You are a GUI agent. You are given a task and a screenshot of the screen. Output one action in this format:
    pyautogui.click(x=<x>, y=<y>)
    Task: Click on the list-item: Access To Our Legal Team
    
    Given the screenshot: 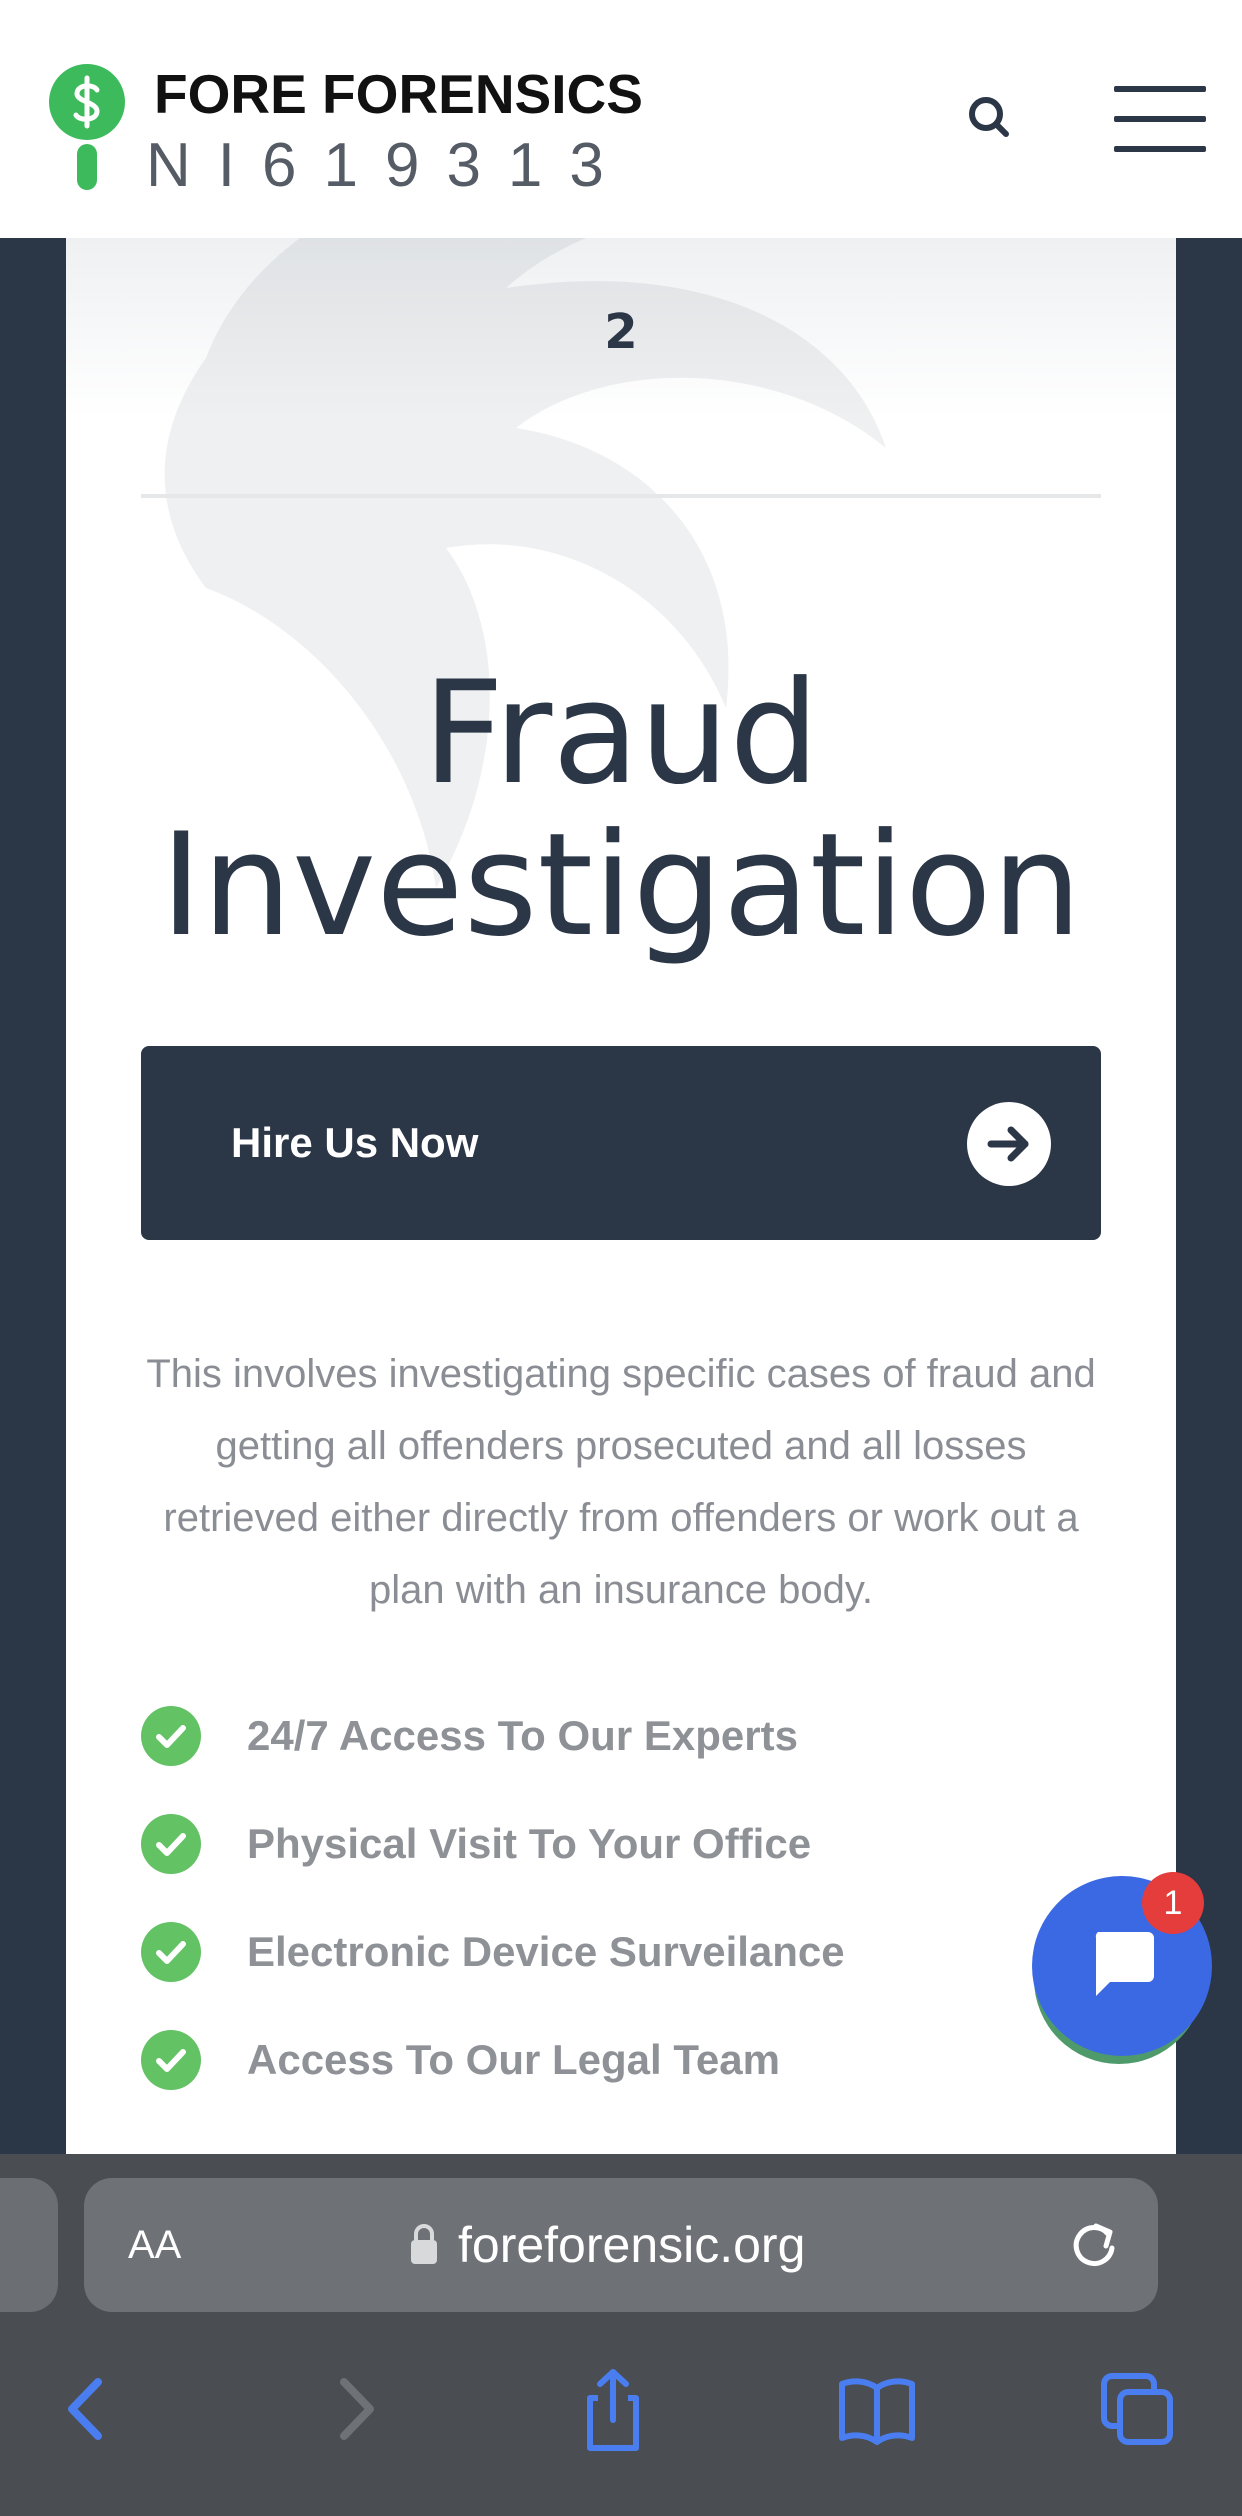 What is the action you would take?
    pyautogui.click(x=621, y=2084)
    